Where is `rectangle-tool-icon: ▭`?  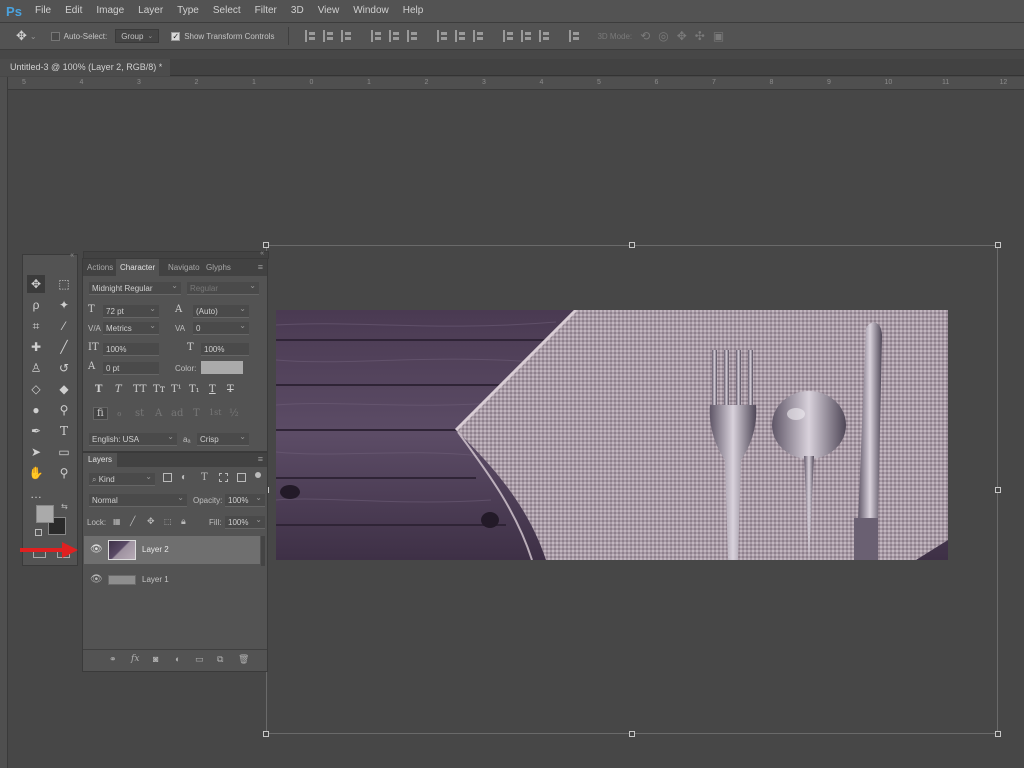 rectangle-tool-icon: ▭ is located at coordinates (64, 452).